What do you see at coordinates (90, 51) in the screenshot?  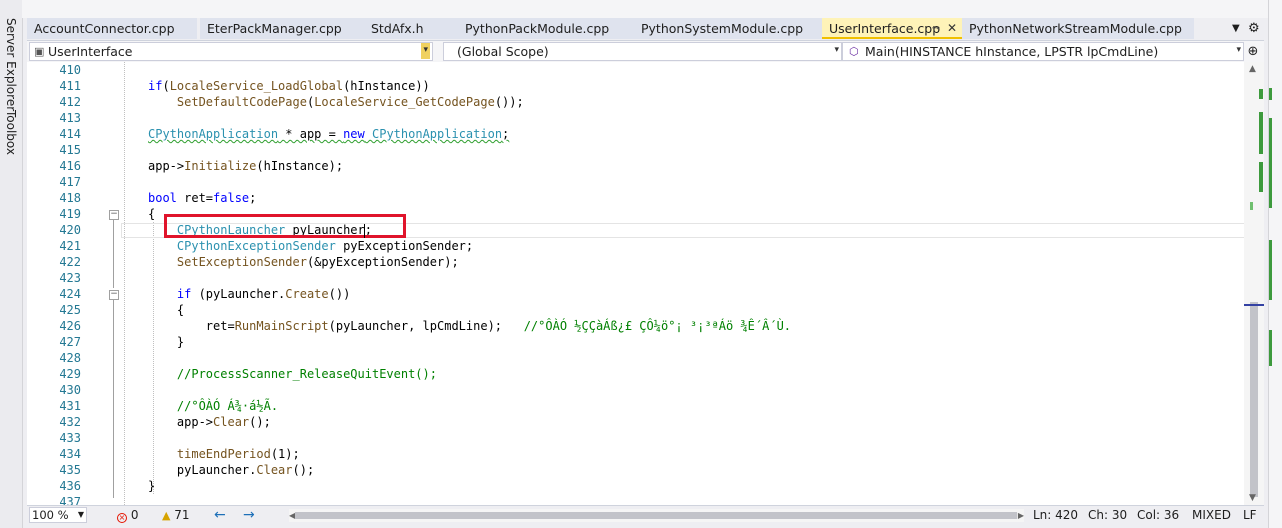 I see `project-dropdown-value: UserInterface` at bounding box center [90, 51].